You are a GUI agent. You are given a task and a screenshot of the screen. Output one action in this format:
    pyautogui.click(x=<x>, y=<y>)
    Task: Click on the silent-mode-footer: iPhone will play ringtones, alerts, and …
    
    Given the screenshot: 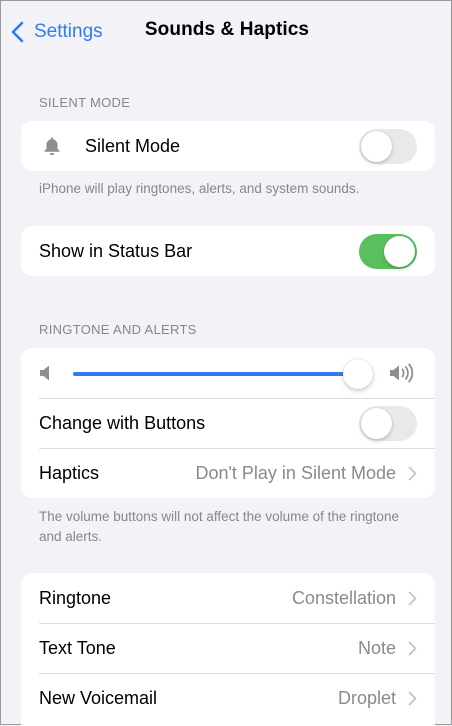 What is the action you would take?
    pyautogui.click(x=199, y=188)
    